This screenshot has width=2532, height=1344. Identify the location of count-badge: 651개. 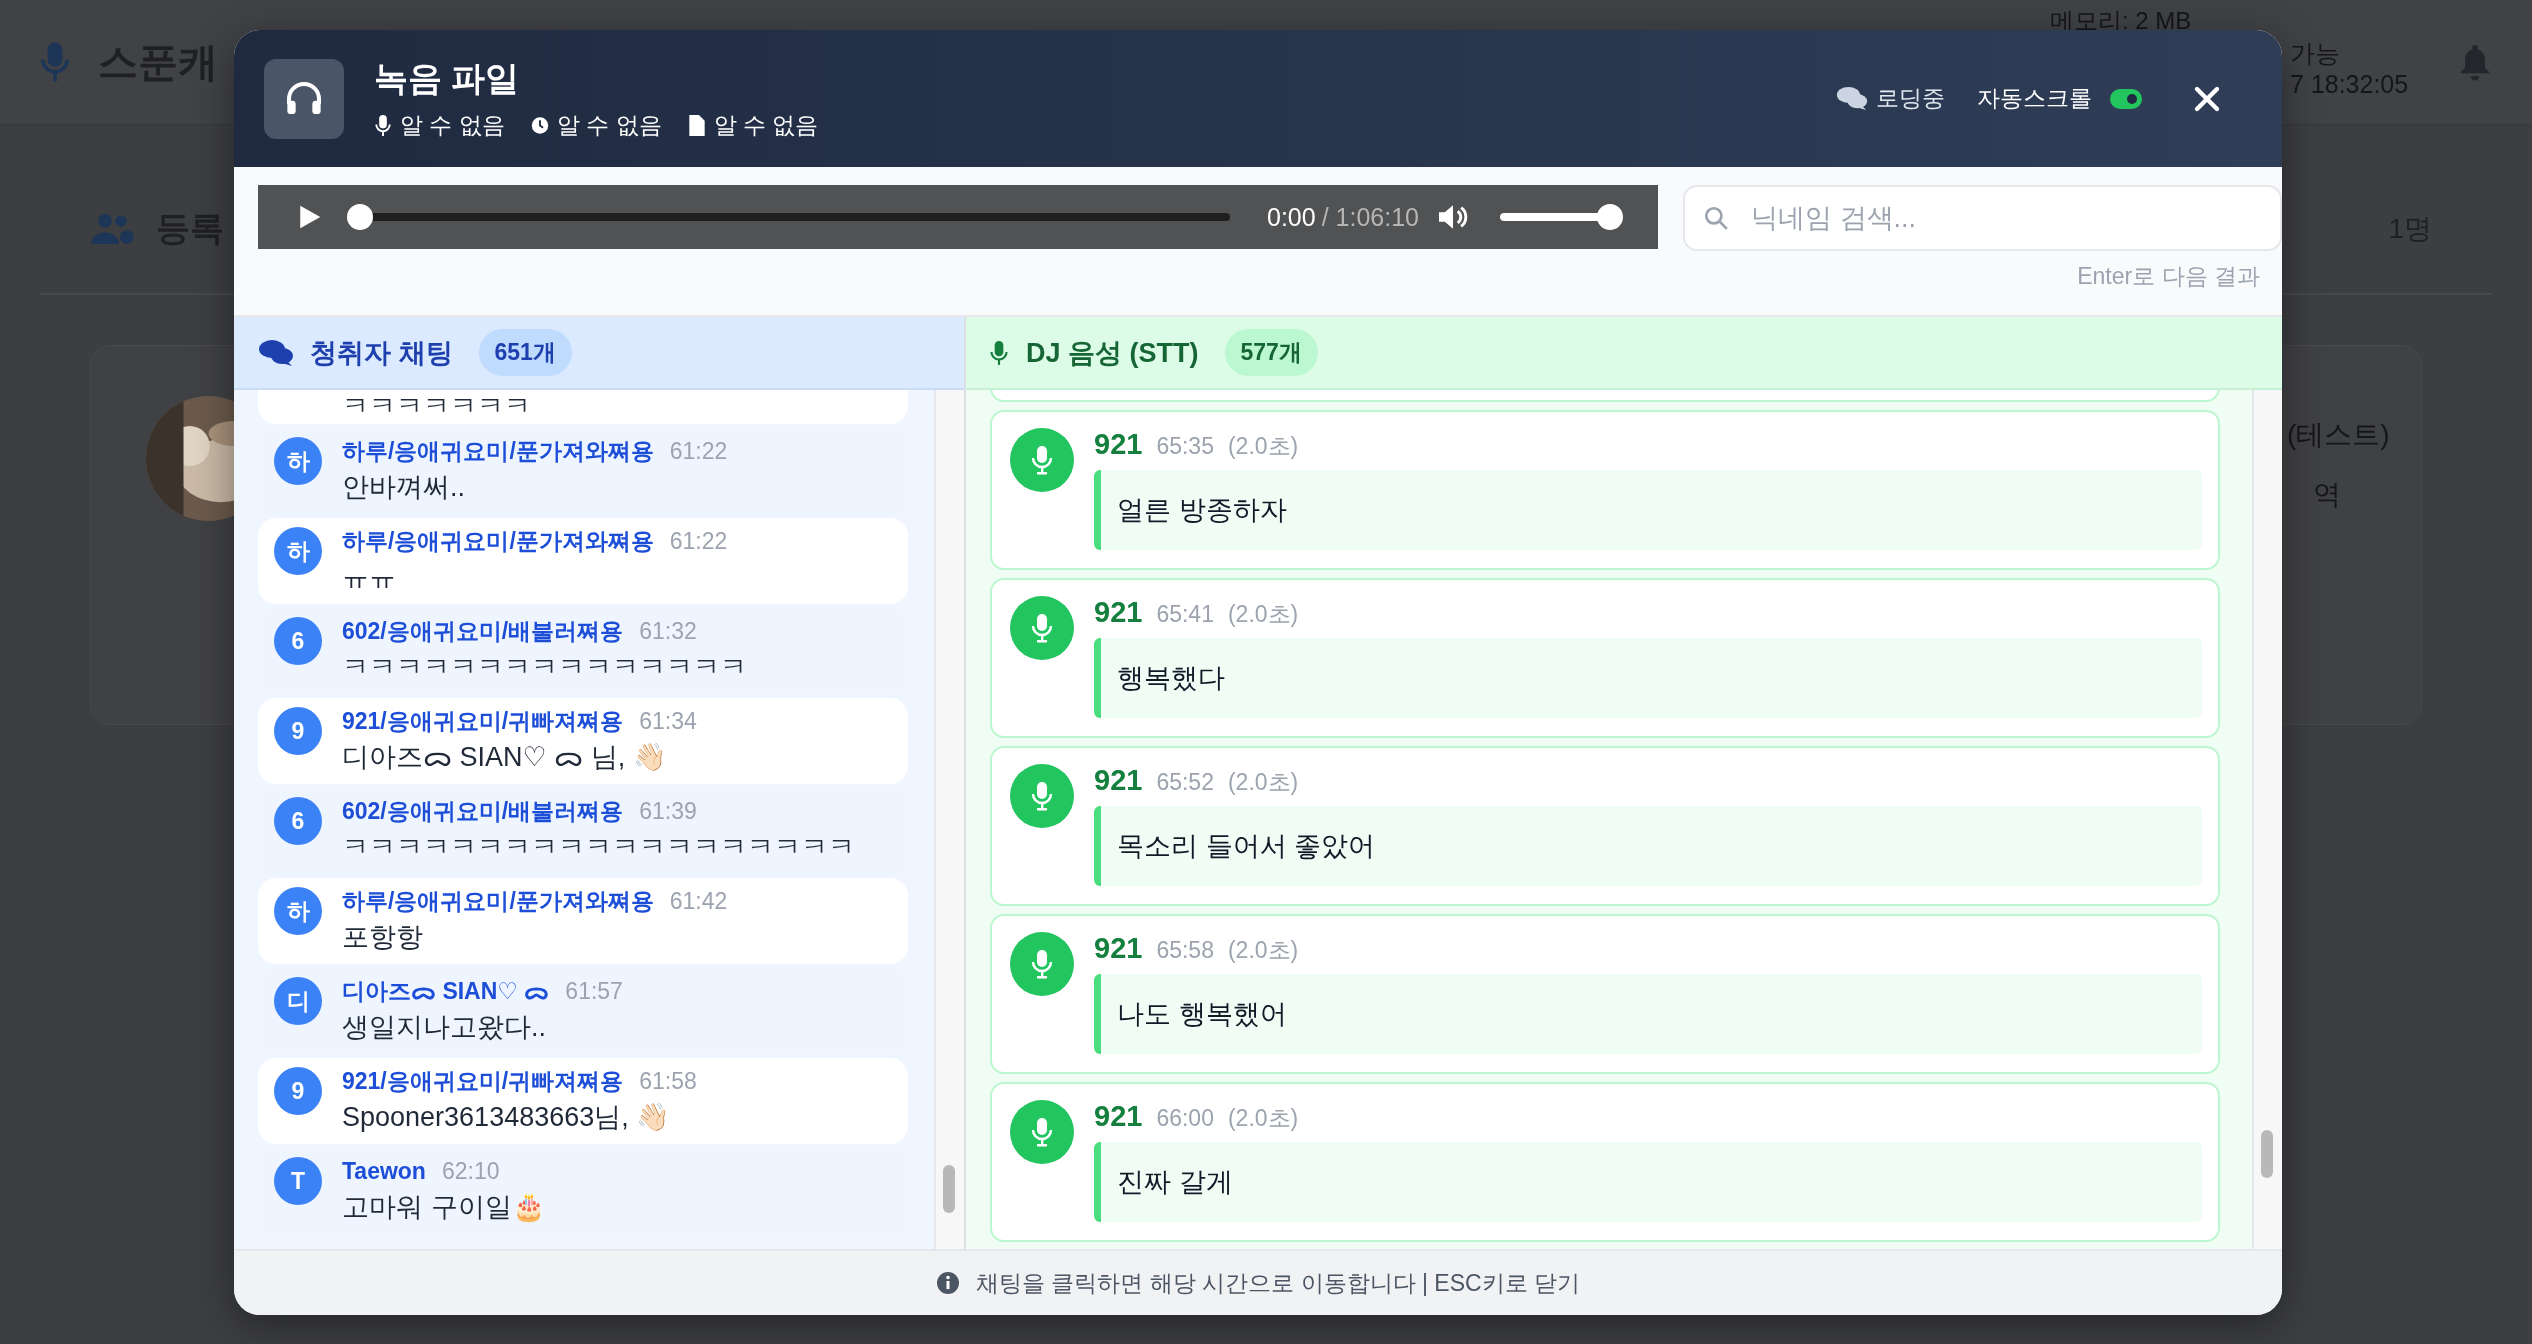
(525, 352).